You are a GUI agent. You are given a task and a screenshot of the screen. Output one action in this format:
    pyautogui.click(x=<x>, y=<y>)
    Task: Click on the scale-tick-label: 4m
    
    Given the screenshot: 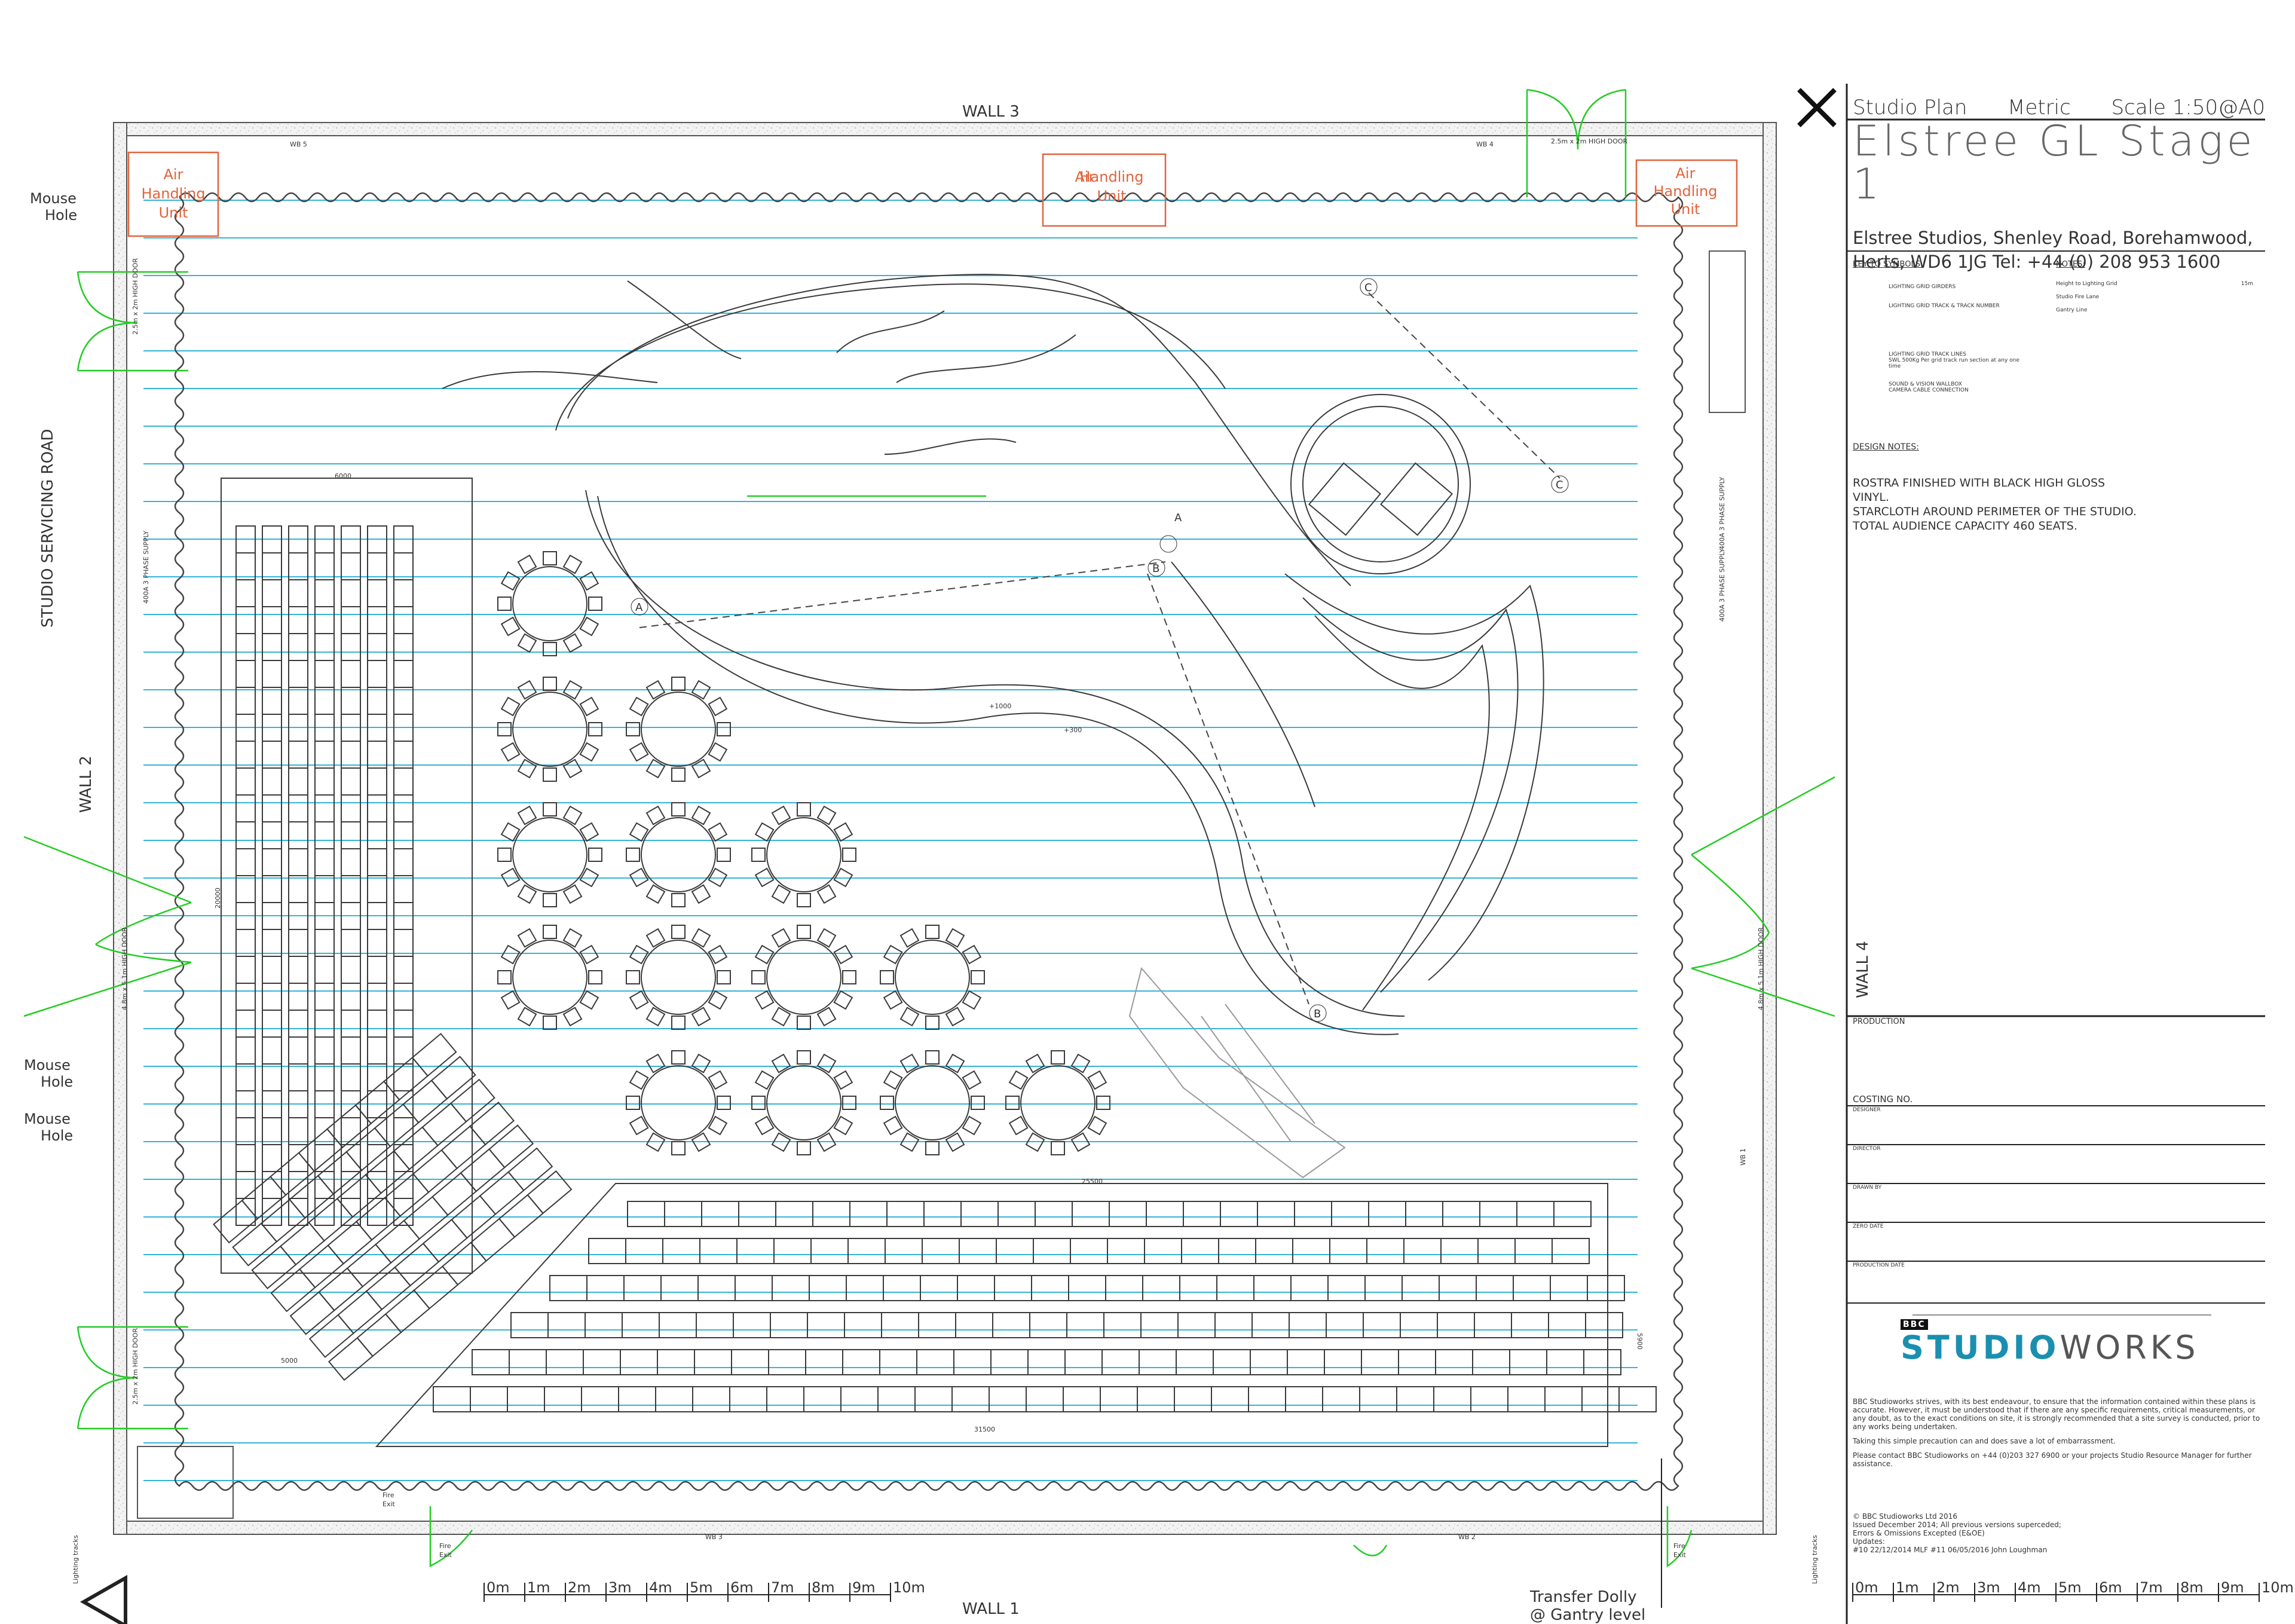 What is the action you would take?
    pyautogui.click(x=2030, y=1587)
    